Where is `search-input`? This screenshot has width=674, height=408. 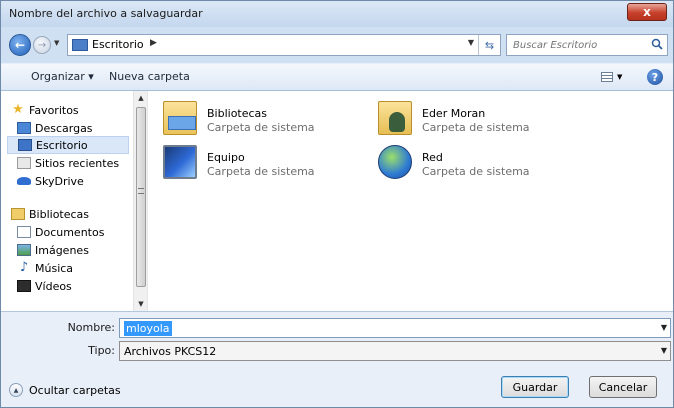 search-input is located at coordinates (577, 45).